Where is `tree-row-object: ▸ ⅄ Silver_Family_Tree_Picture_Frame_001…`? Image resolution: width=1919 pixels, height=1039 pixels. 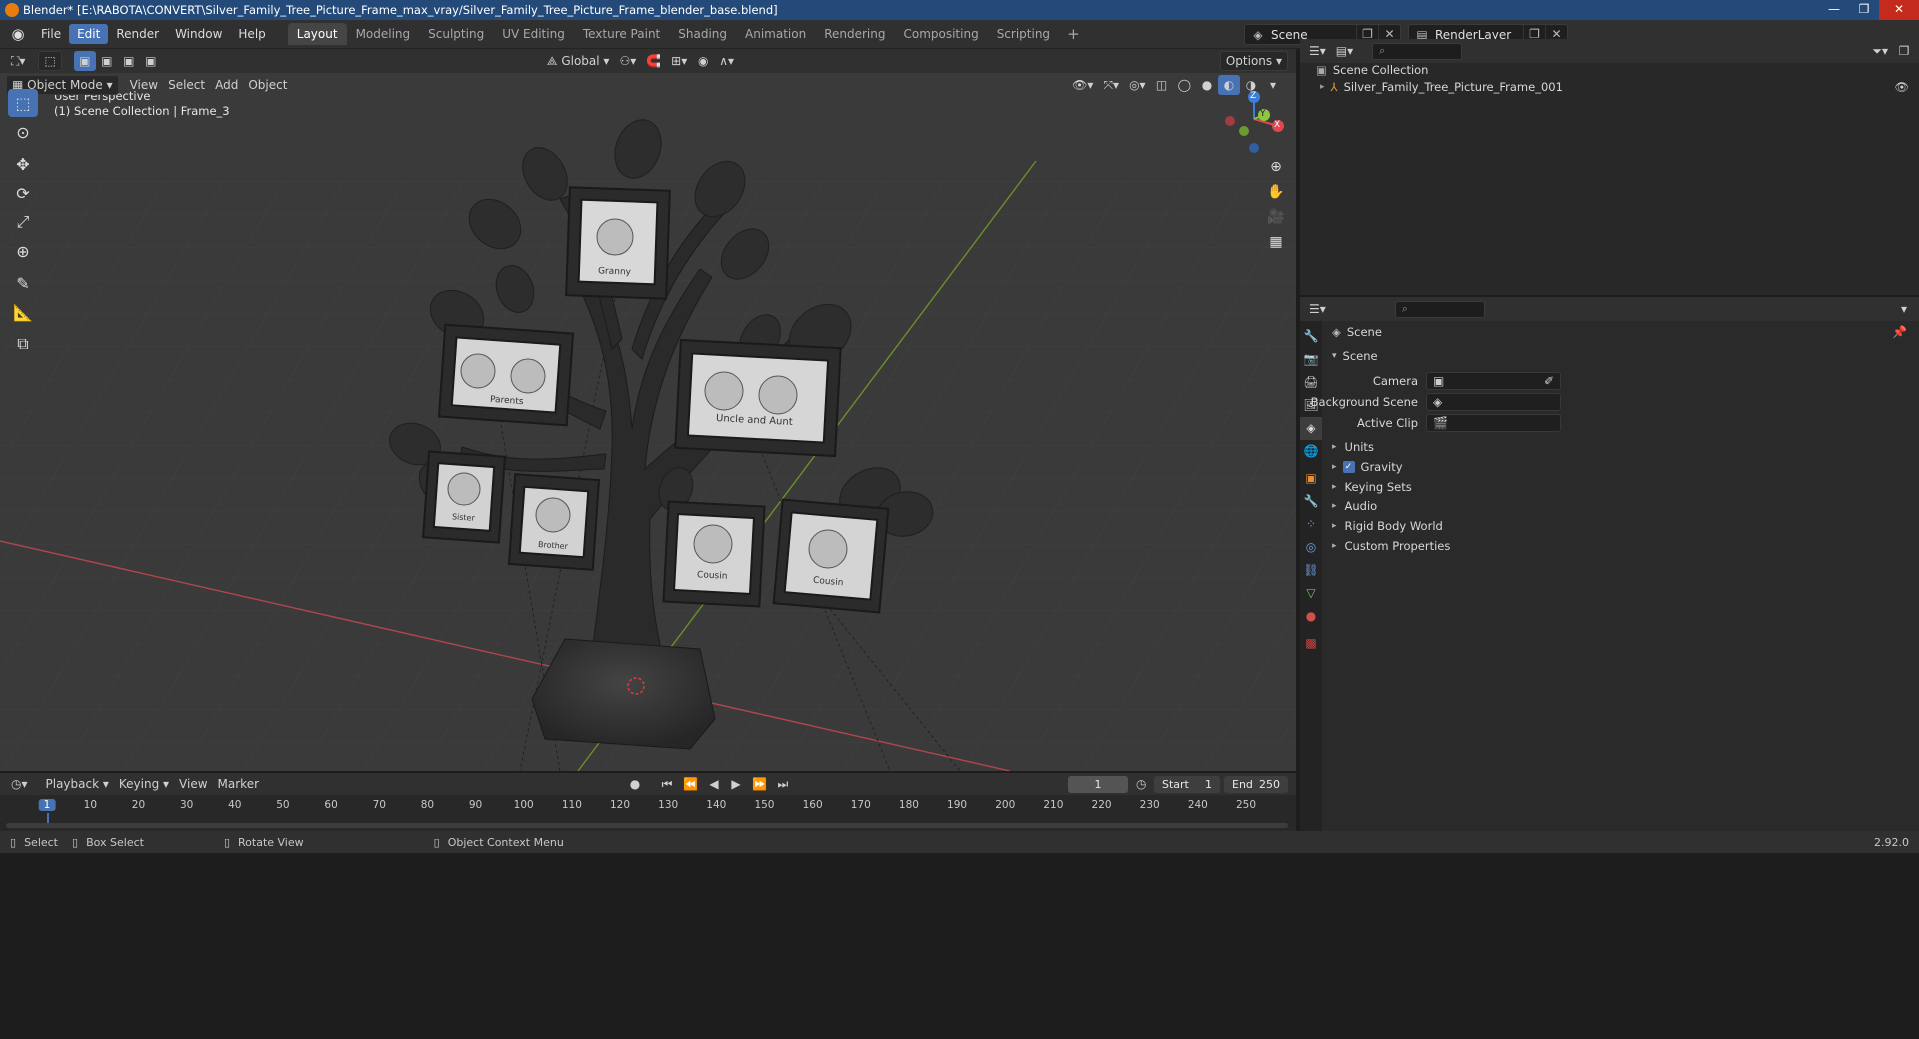
tree-row-object: ▸ ⅄ Silver_Family_Tree_Picture_Frame_001… is located at coordinates (1609, 86).